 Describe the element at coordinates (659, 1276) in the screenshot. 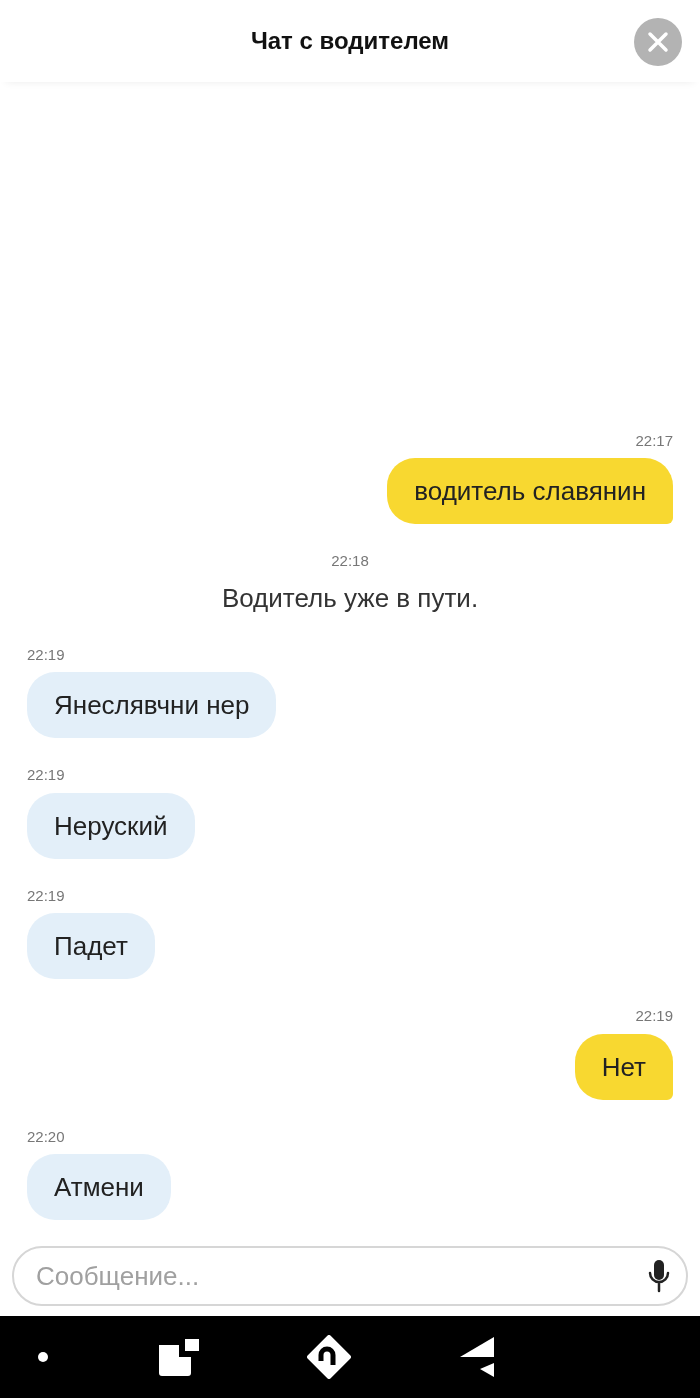

I see `microphone-icon` at that location.